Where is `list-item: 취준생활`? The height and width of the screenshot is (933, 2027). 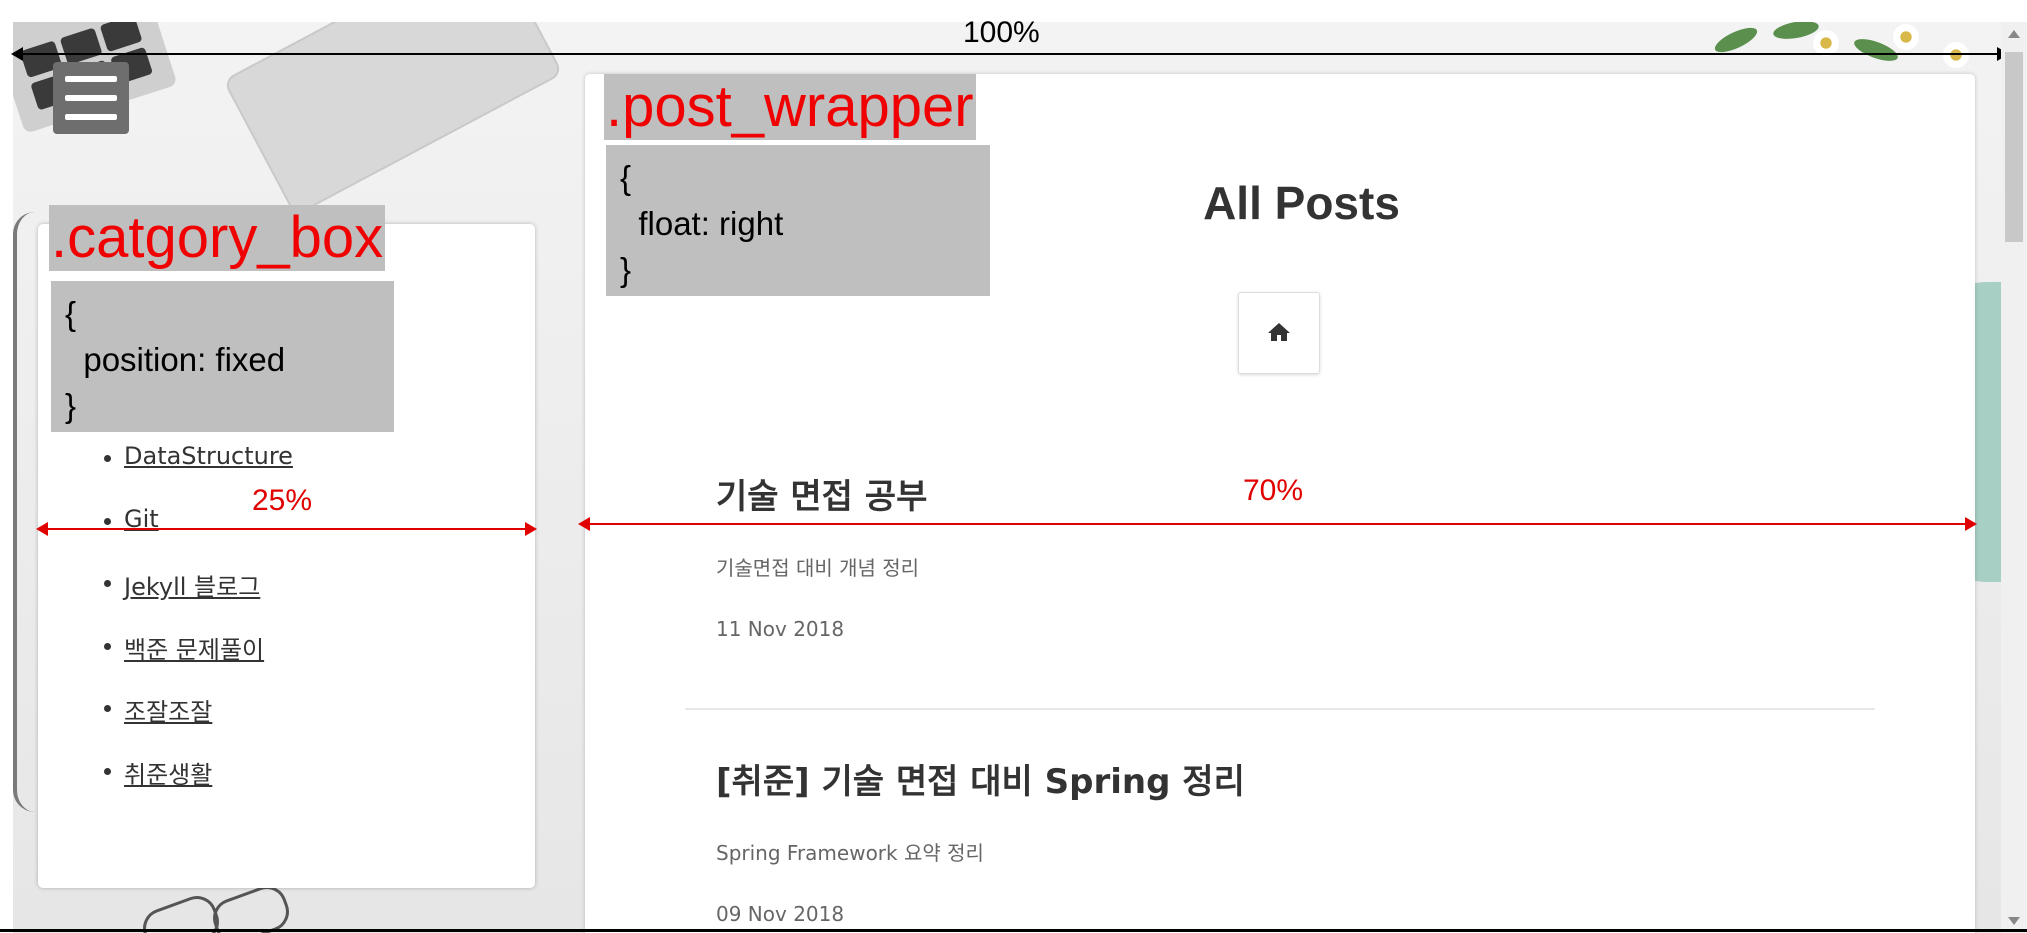
list-item: 취준생활 is located at coordinates (198, 786).